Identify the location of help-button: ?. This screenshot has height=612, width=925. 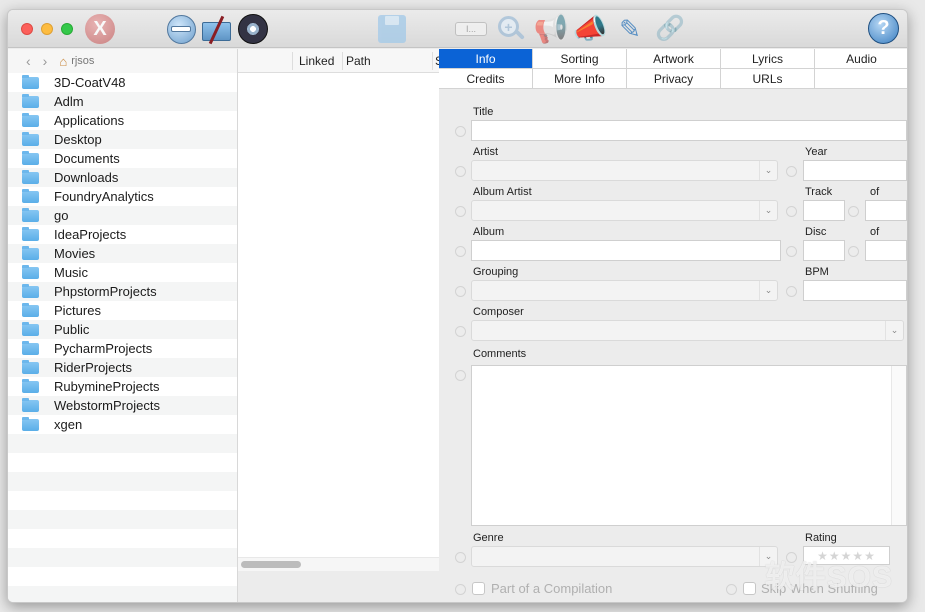
(883, 28).